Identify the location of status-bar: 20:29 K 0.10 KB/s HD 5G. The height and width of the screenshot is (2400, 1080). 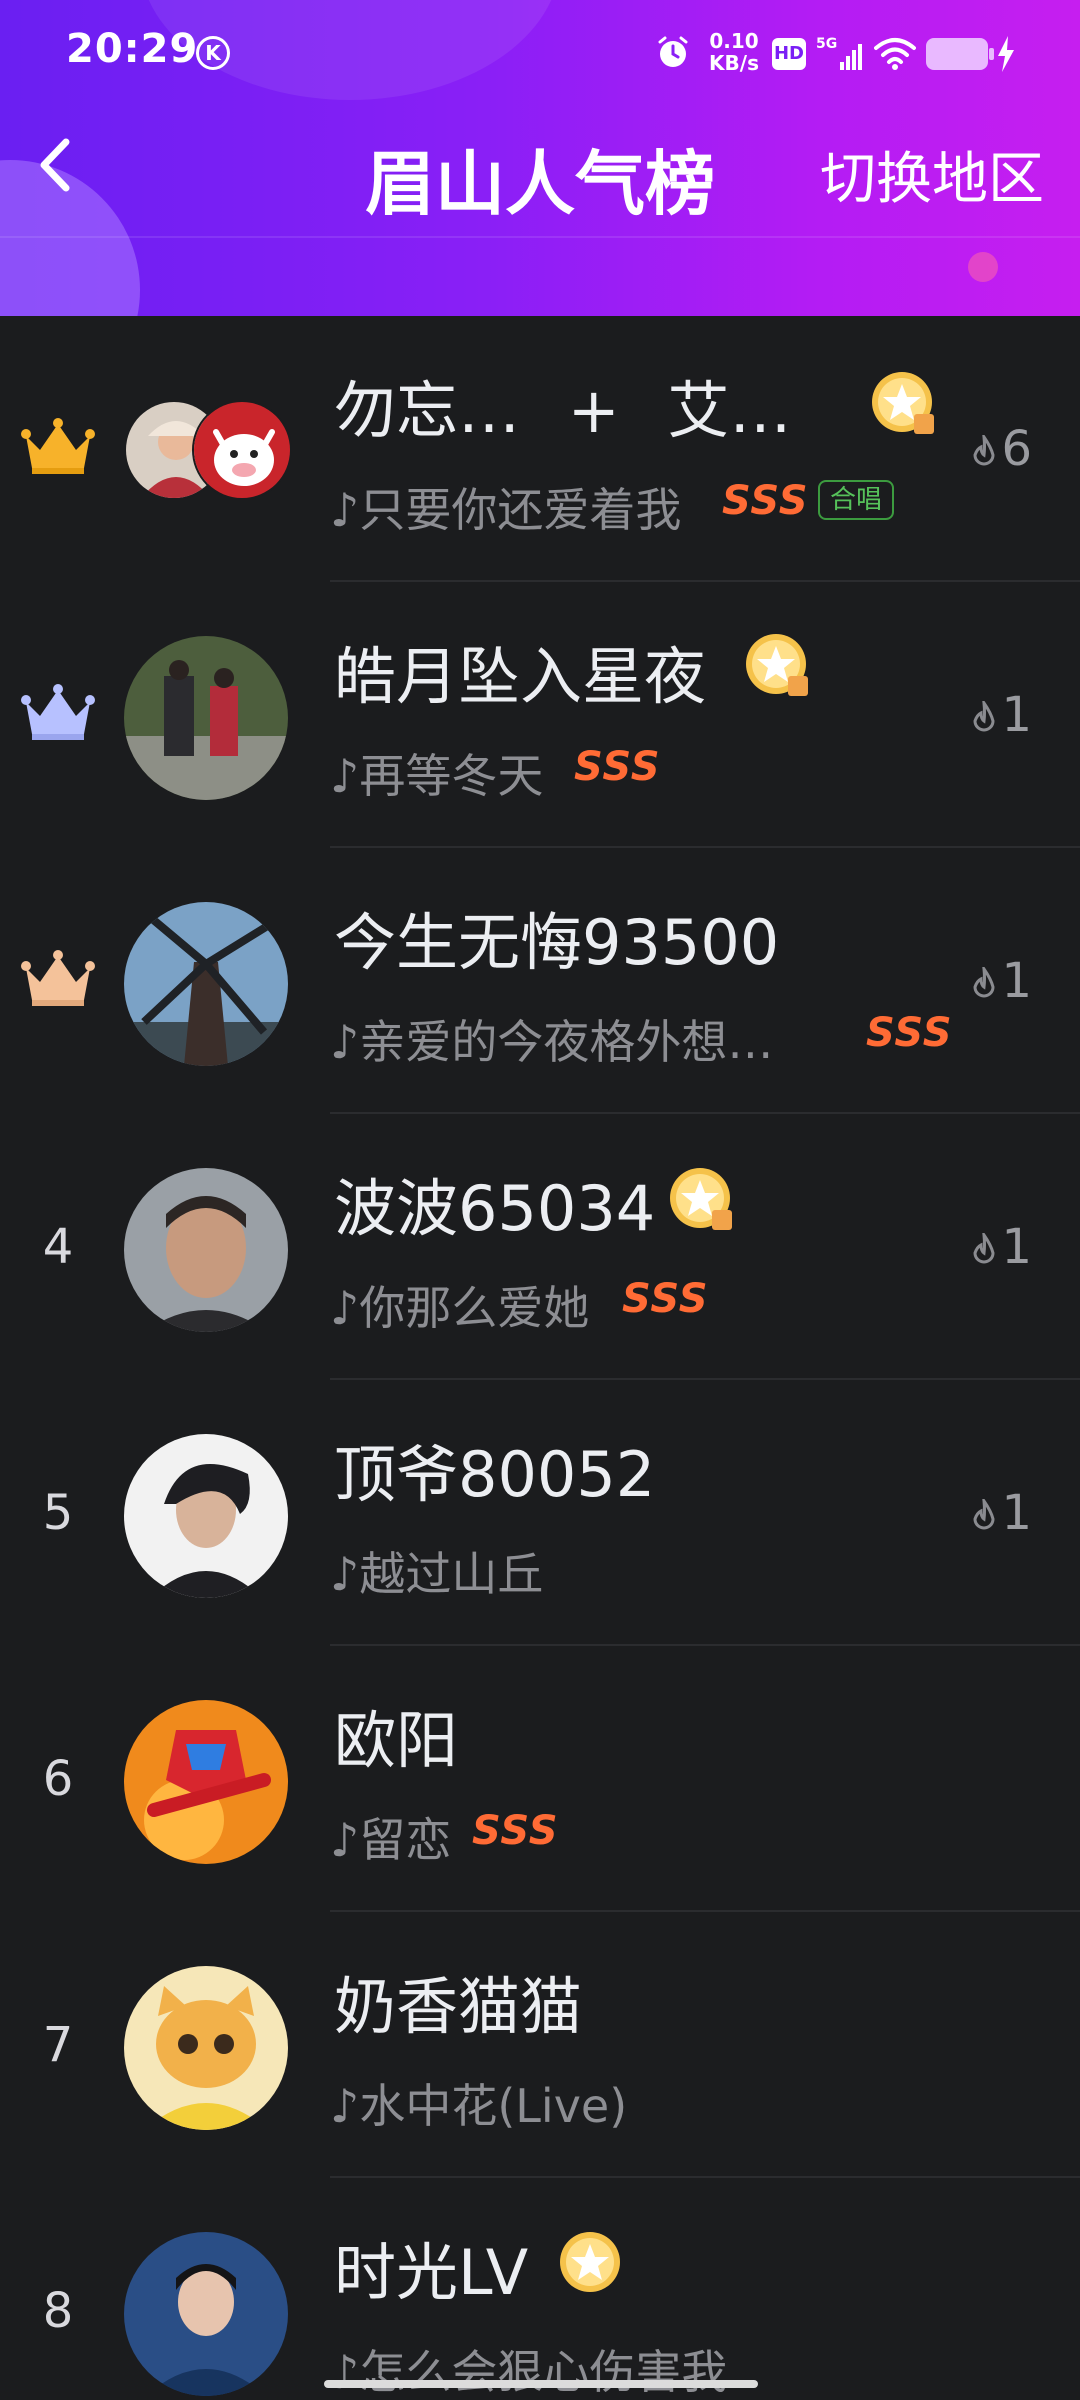
(540, 52).